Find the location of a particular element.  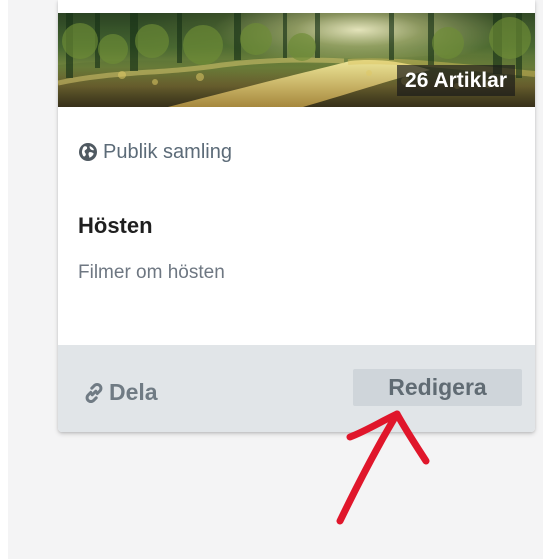

collection-card-footer: Dela Redigera is located at coordinates (296, 388).